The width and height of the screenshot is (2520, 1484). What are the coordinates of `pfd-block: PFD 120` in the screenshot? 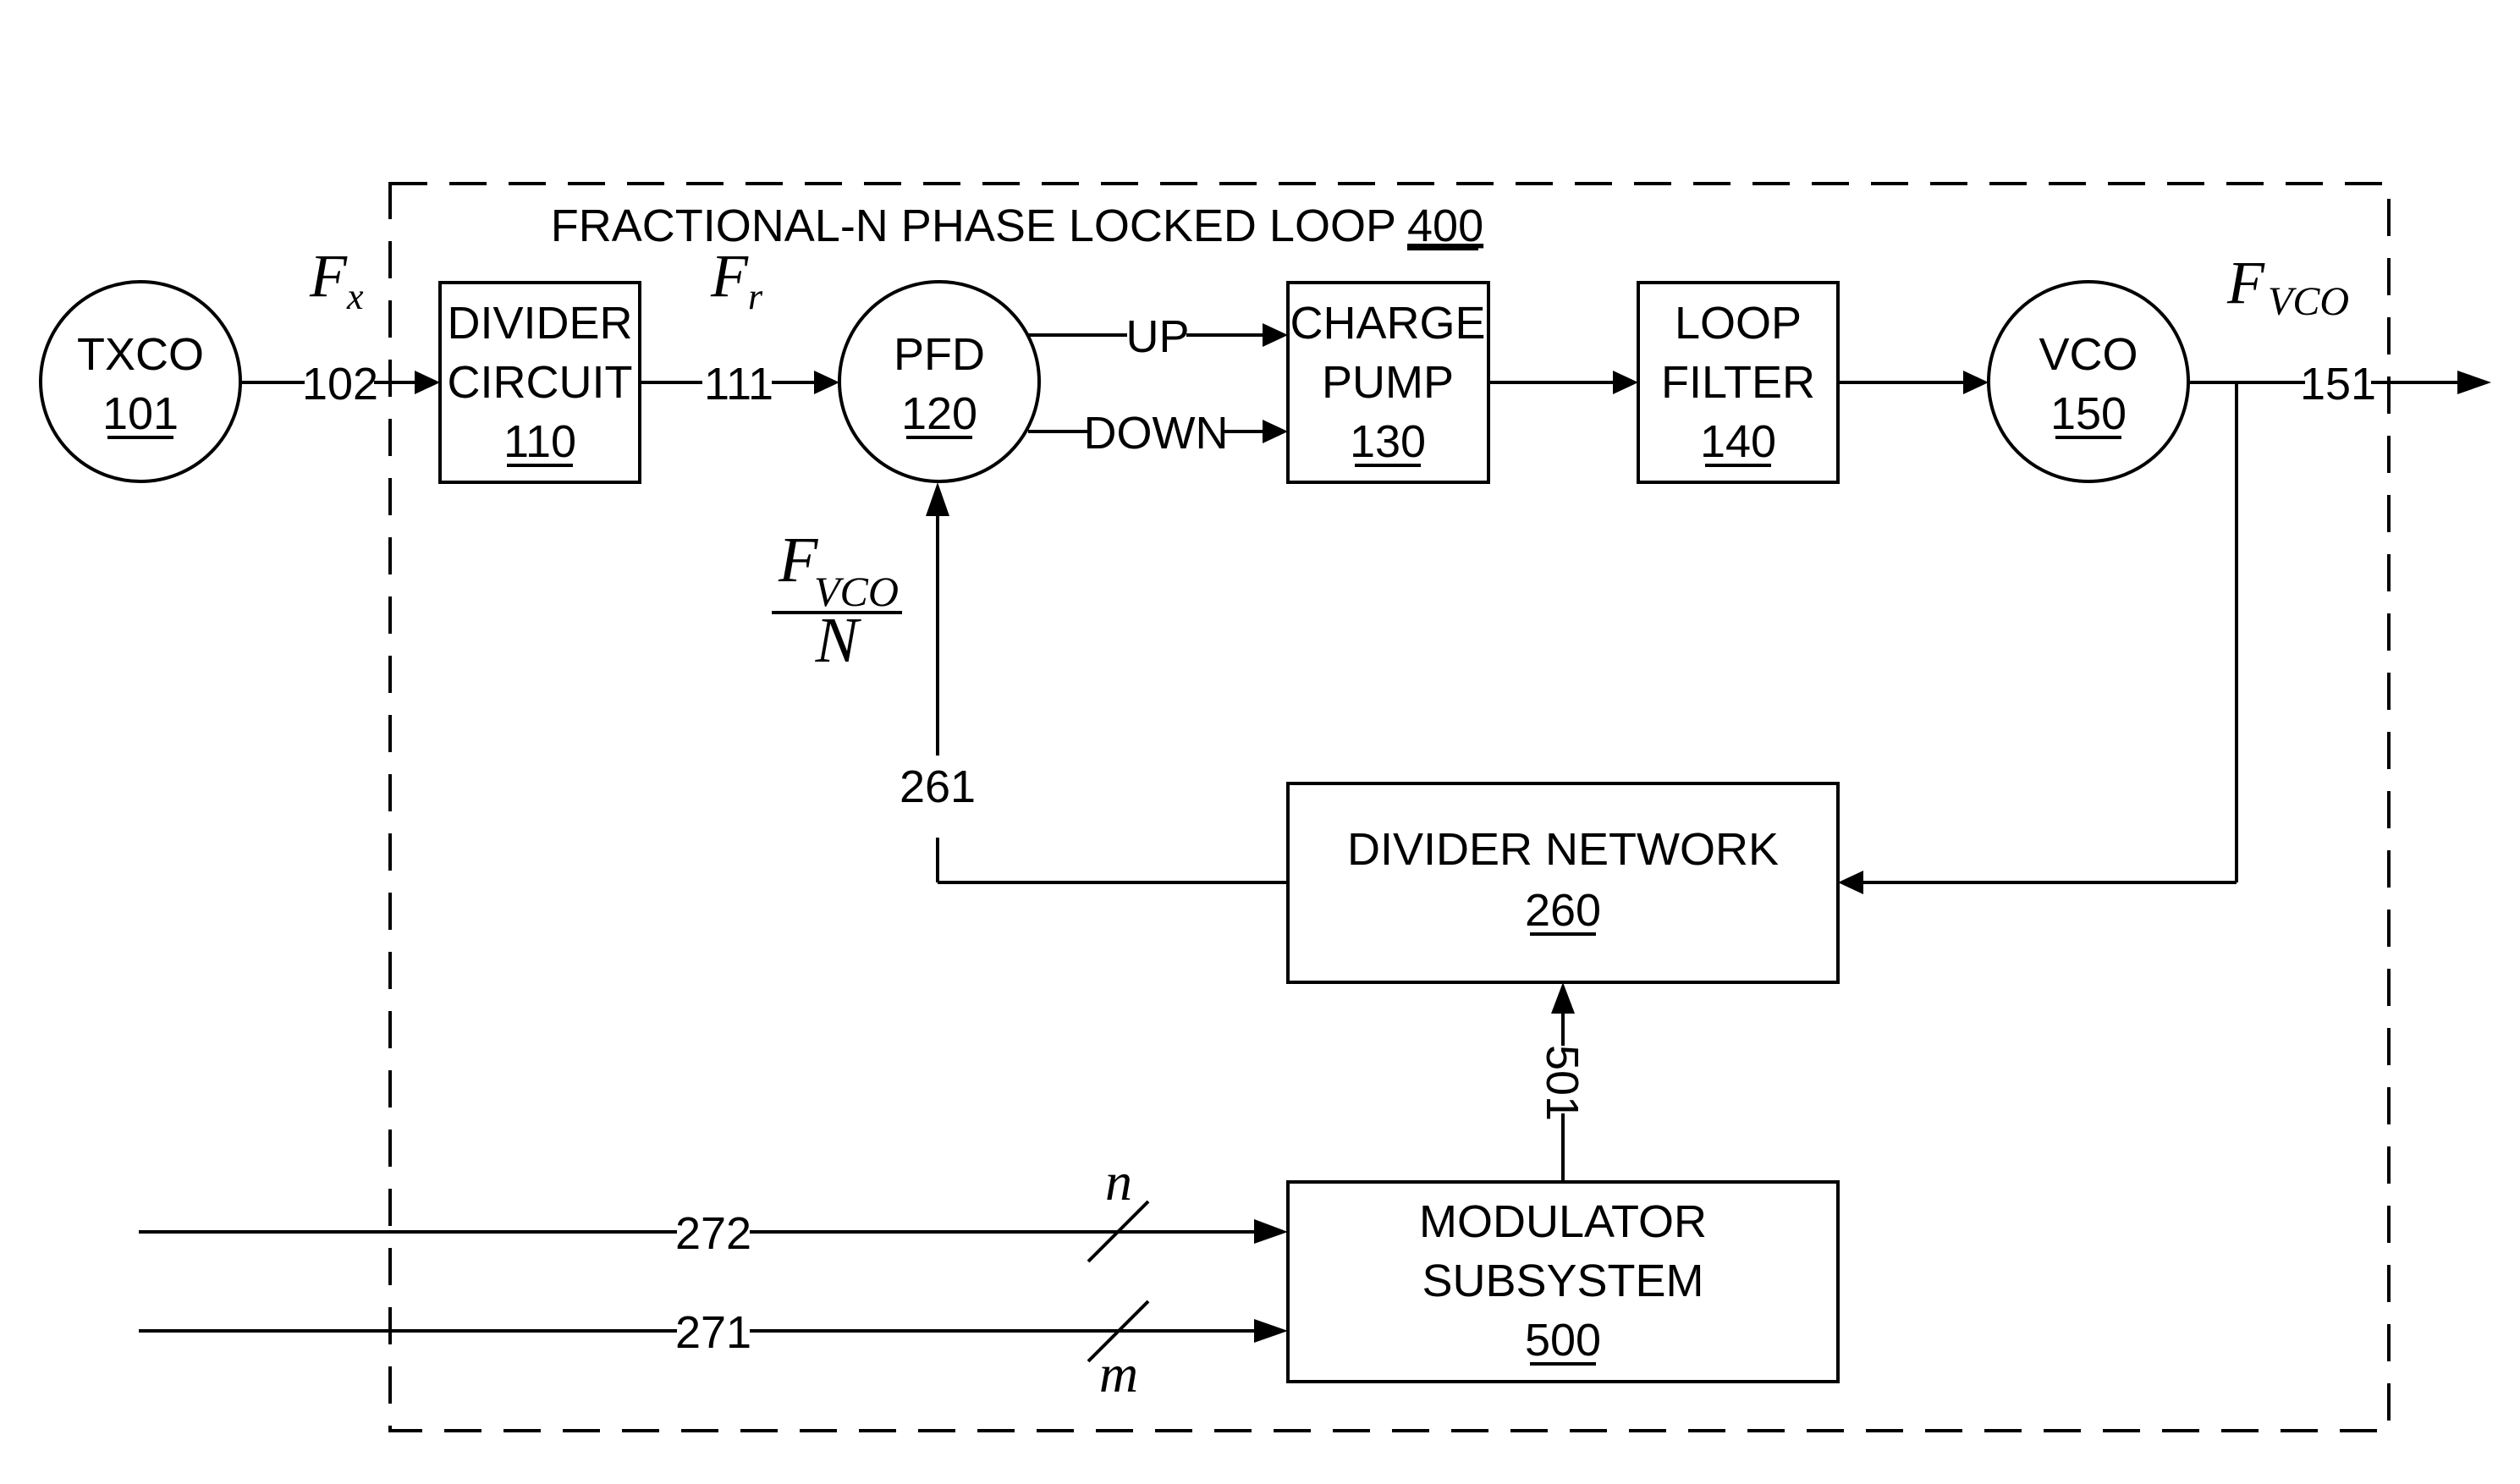 It's located at (939, 381).